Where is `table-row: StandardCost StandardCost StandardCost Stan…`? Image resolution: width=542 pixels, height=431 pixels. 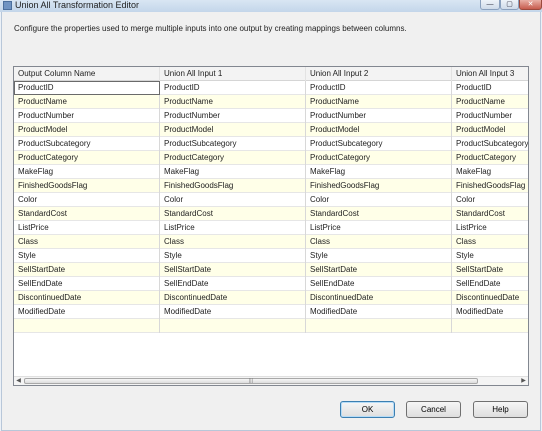
table-row: StandardCost StandardCost StandardCost Stan… is located at coordinates (271, 214).